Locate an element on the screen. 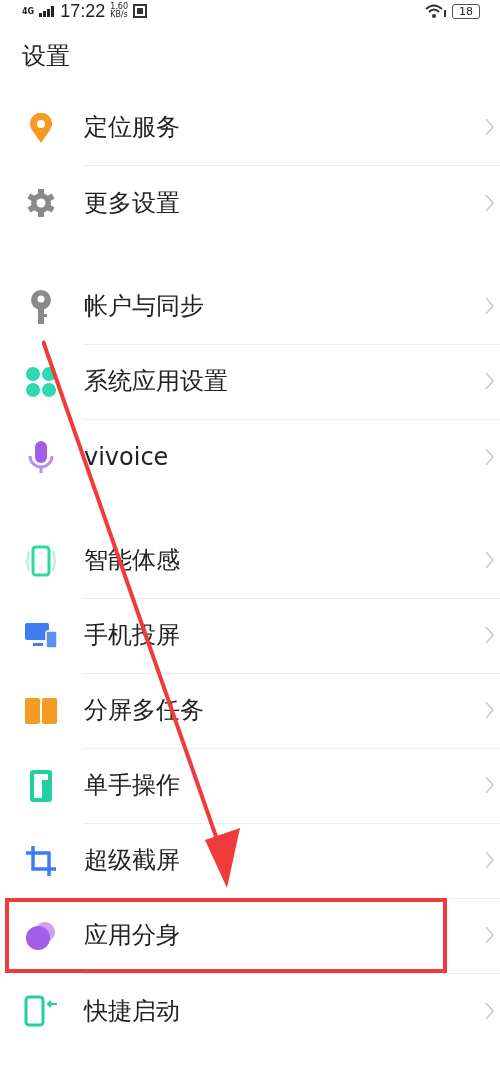 The image size is (500, 1067). wifi-icon is located at coordinates (436, 11).